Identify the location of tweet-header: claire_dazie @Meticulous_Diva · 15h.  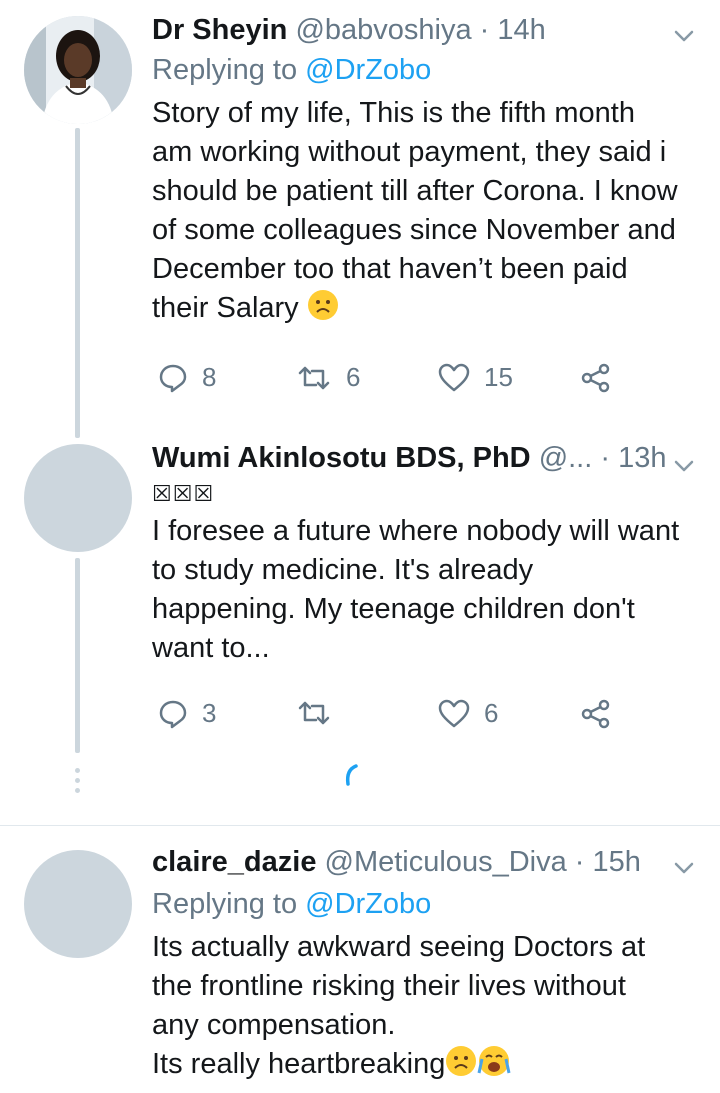
(424, 862).